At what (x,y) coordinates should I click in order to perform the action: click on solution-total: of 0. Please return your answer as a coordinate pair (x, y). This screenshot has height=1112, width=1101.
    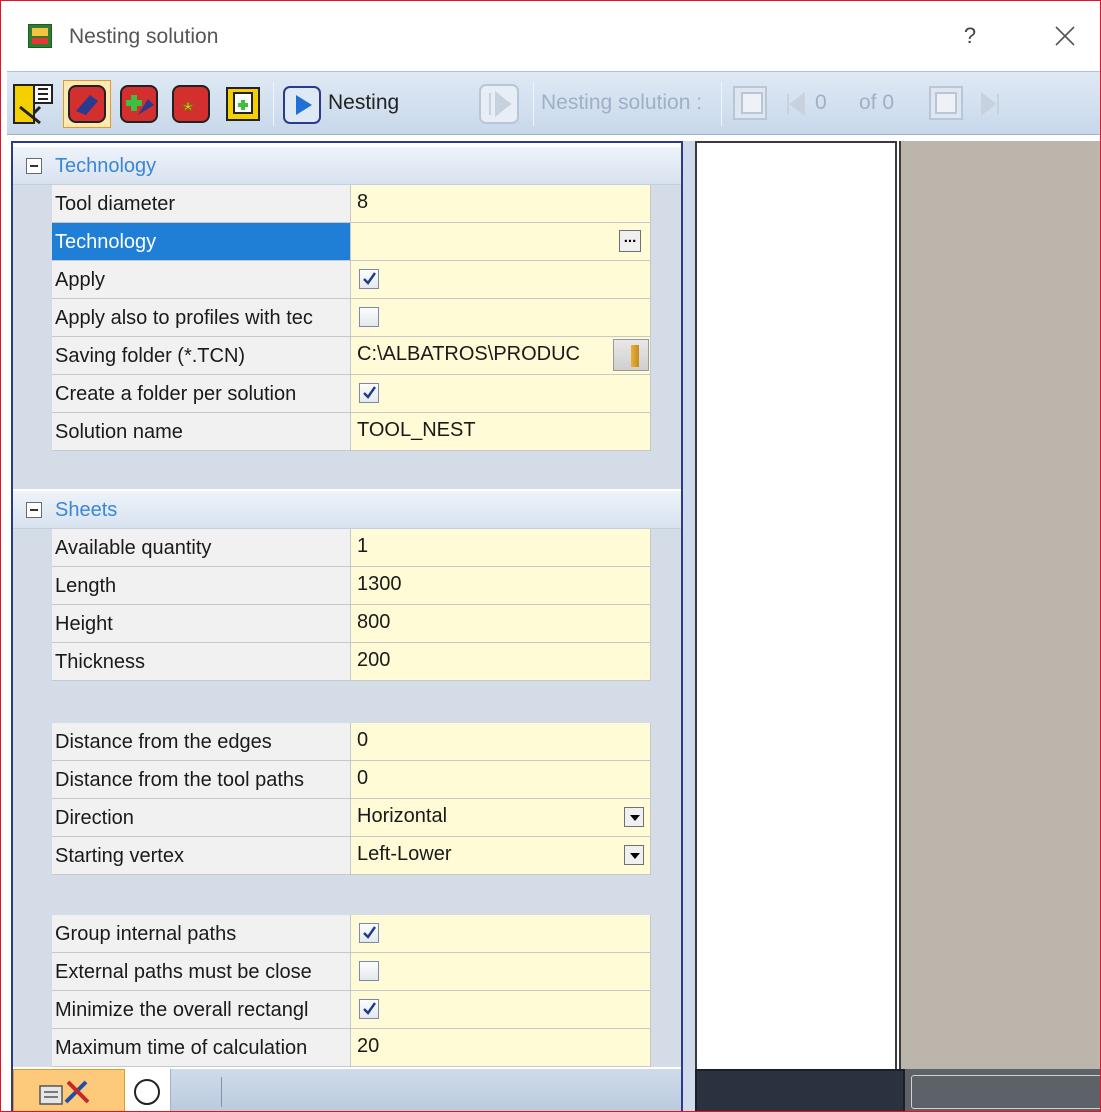
    Looking at the image, I should click on (877, 102).